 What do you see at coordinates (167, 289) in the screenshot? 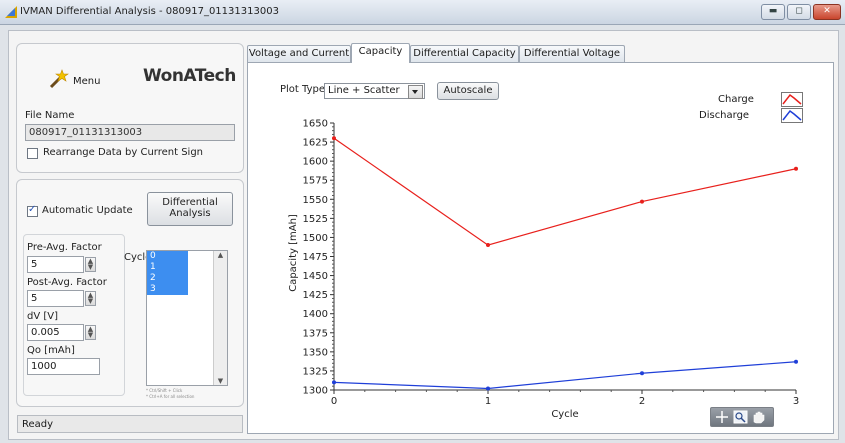
I see `cycle-item: 3` at bounding box center [167, 289].